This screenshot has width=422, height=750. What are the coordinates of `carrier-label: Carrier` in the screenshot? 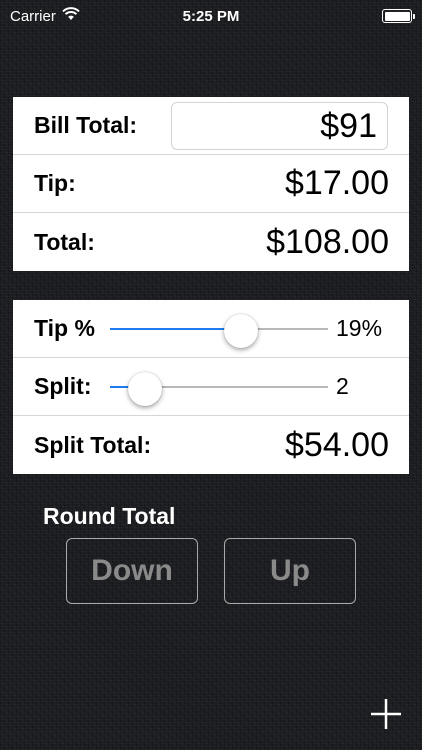 It's located at (33, 16).